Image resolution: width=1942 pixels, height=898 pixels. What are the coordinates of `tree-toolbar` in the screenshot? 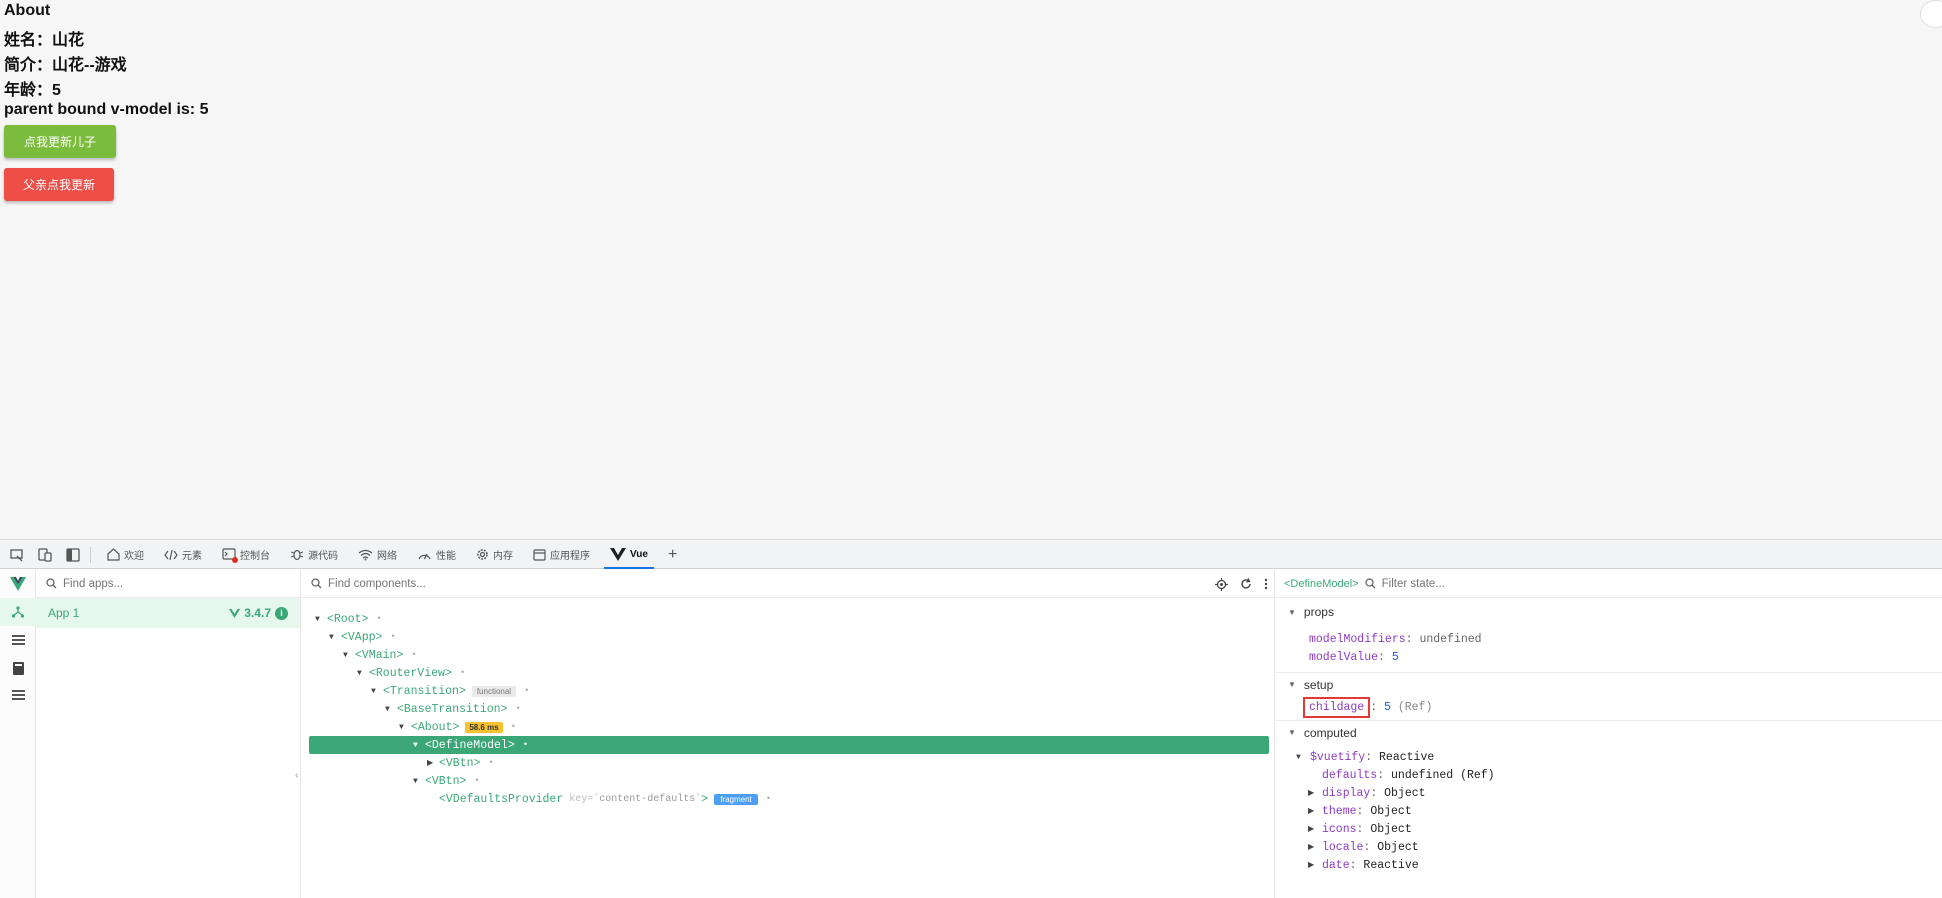 It's located at (1241, 584).